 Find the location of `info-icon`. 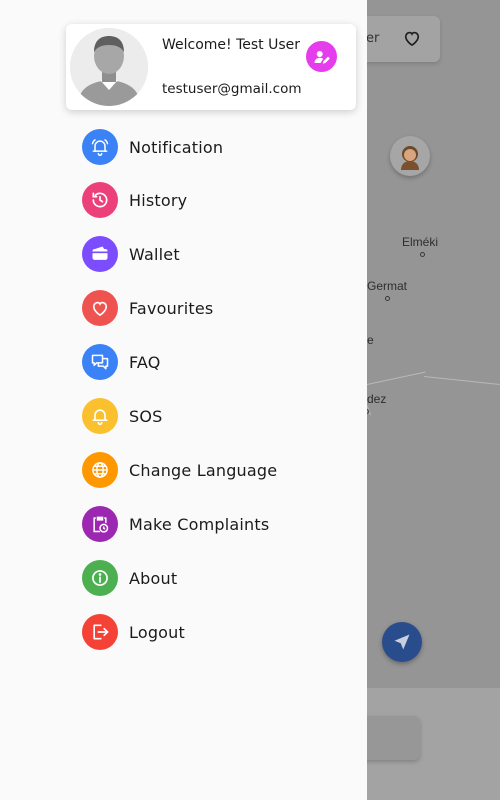

info-icon is located at coordinates (100, 578).